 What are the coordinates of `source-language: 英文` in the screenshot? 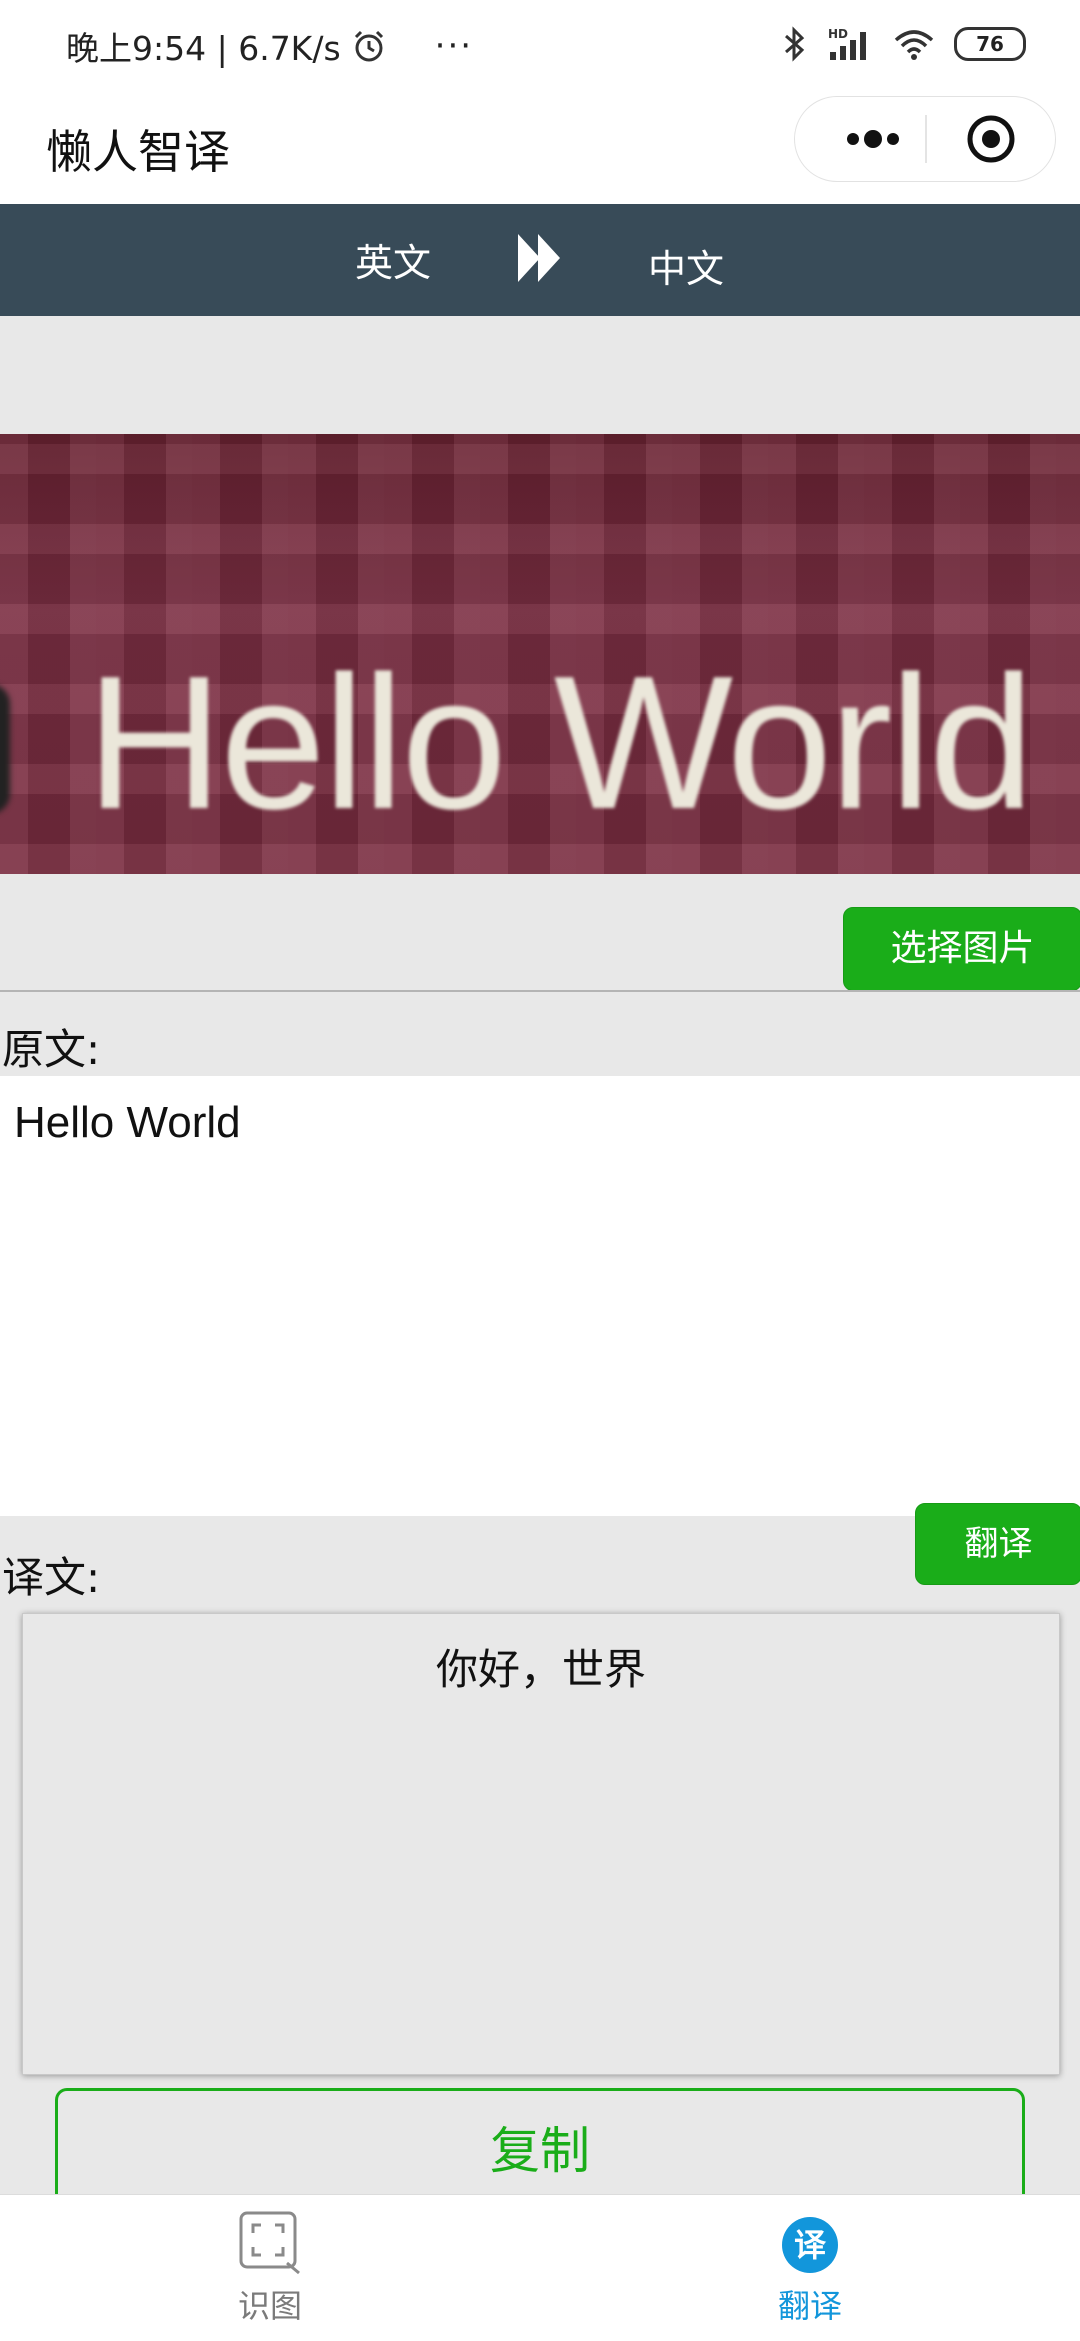 It's located at (393, 259).